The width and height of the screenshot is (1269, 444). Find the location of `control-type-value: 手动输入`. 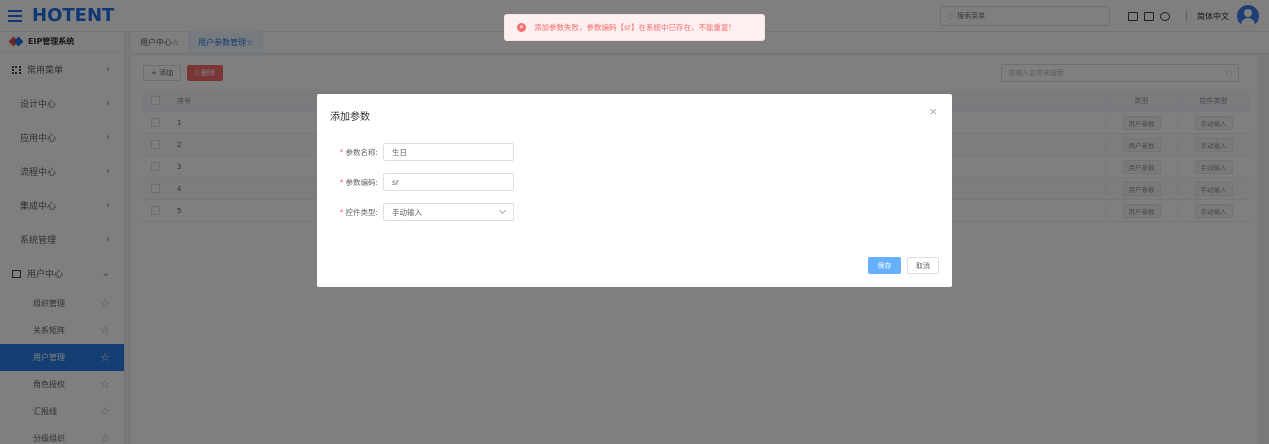

control-type-value: 手动输入 is located at coordinates (407, 212).